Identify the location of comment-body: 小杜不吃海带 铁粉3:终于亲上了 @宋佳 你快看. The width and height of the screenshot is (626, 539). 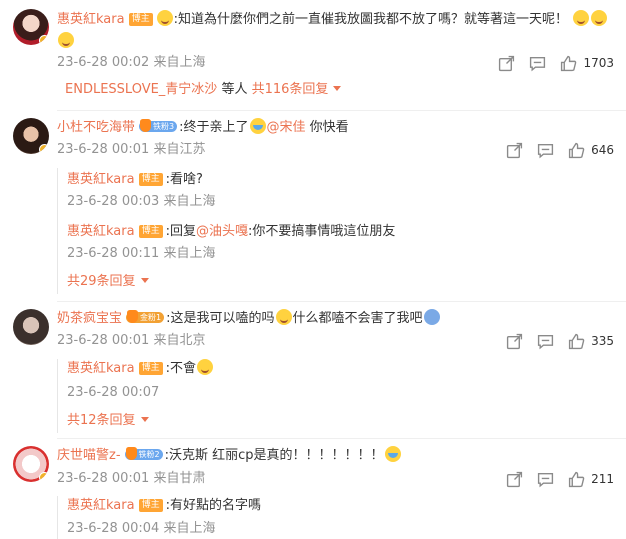
(203, 128).